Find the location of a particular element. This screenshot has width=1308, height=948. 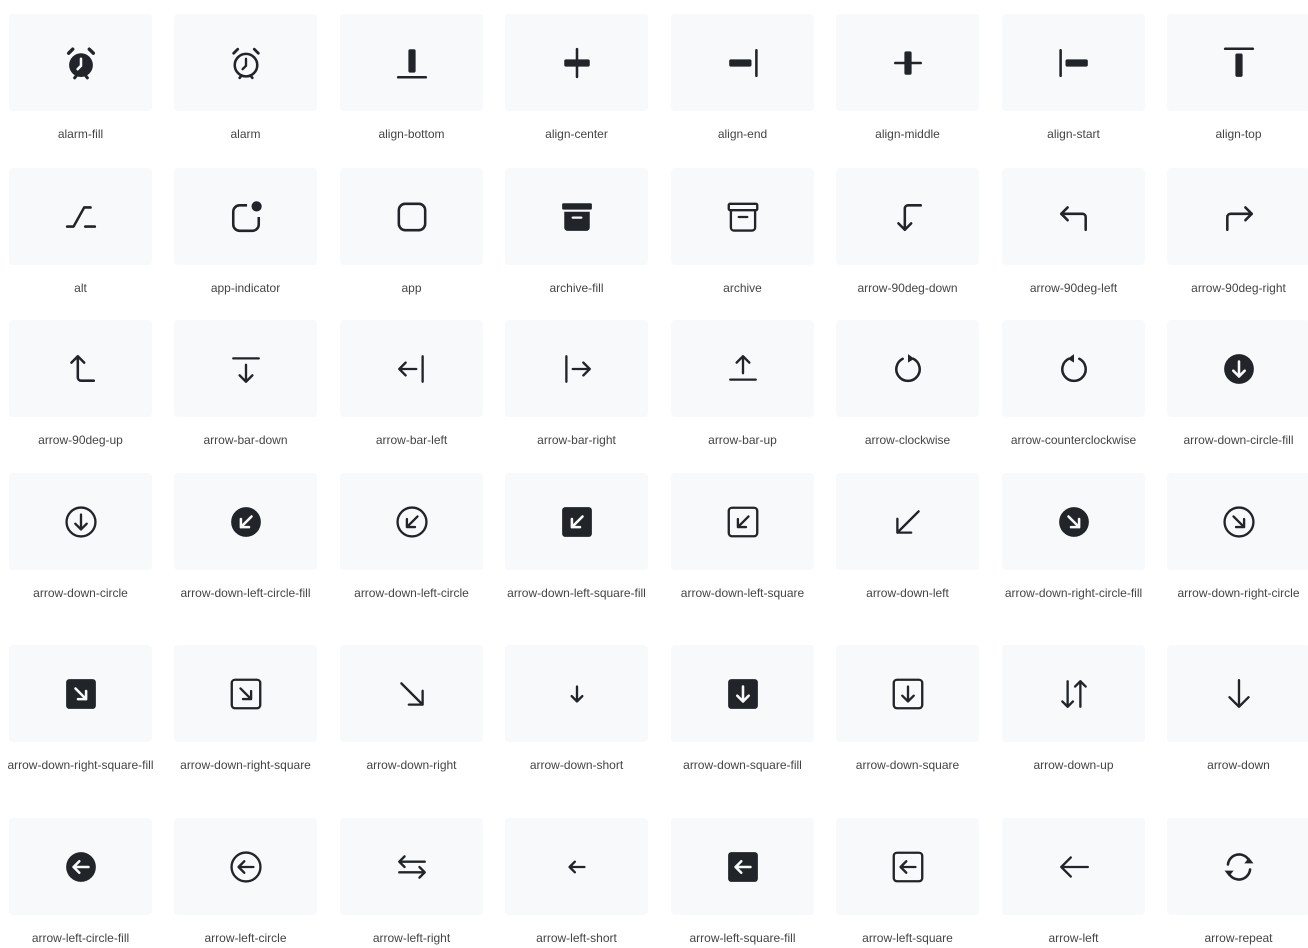

icon-label: archive is located at coordinates (742, 288).